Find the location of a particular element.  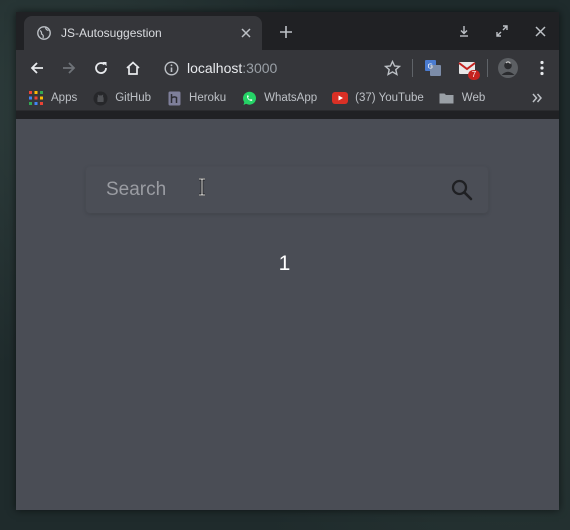

window-controls is located at coordinates (502, 31).